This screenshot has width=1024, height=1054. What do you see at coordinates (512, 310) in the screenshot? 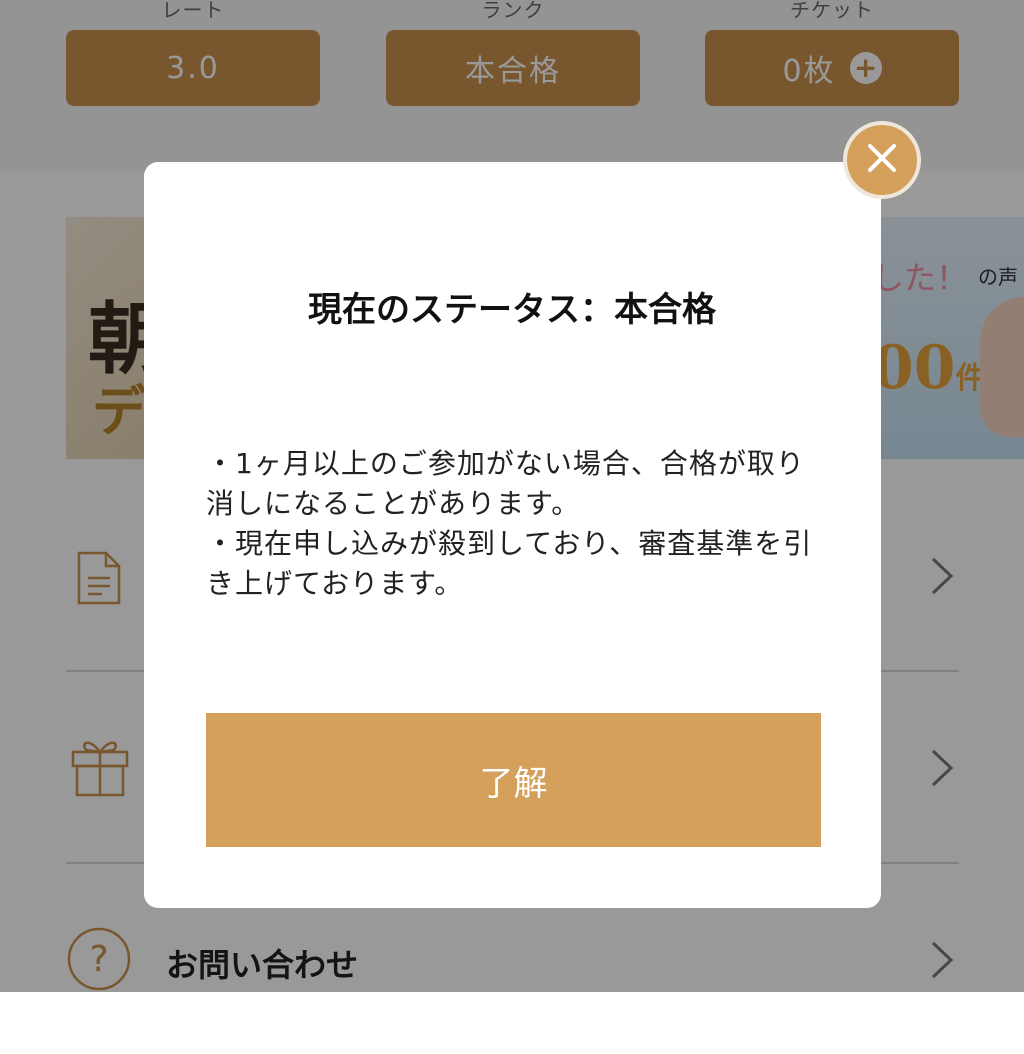
I see `modal-title: 現在のステータス：本合格` at bounding box center [512, 310].